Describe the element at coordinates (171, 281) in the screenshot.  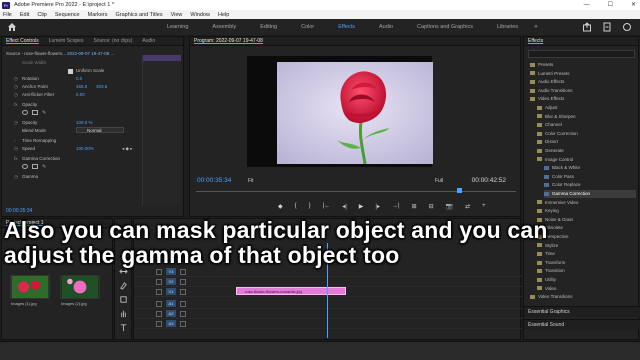
I see `track-name: V2` at that location.